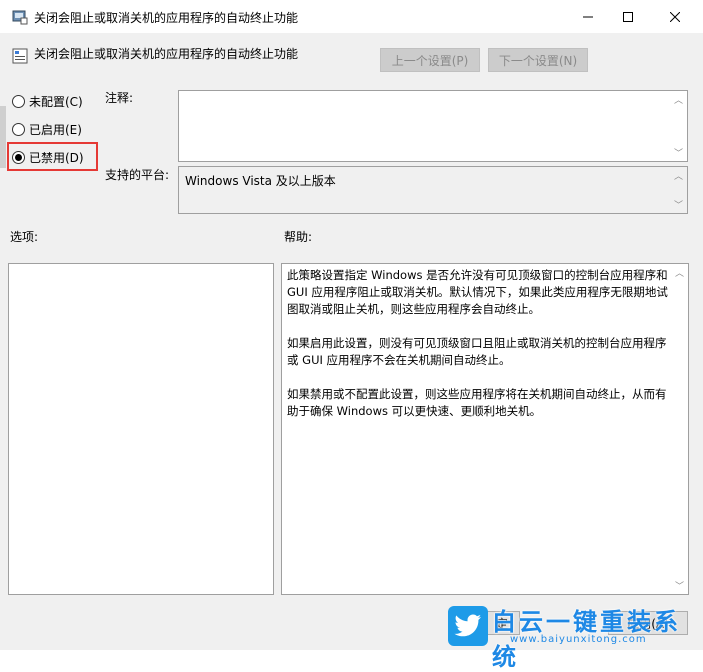  What do you see at coordinates (298, 237) in the screenshot?
I see `help-label: 帮助:` at bounding box center [298, 237].